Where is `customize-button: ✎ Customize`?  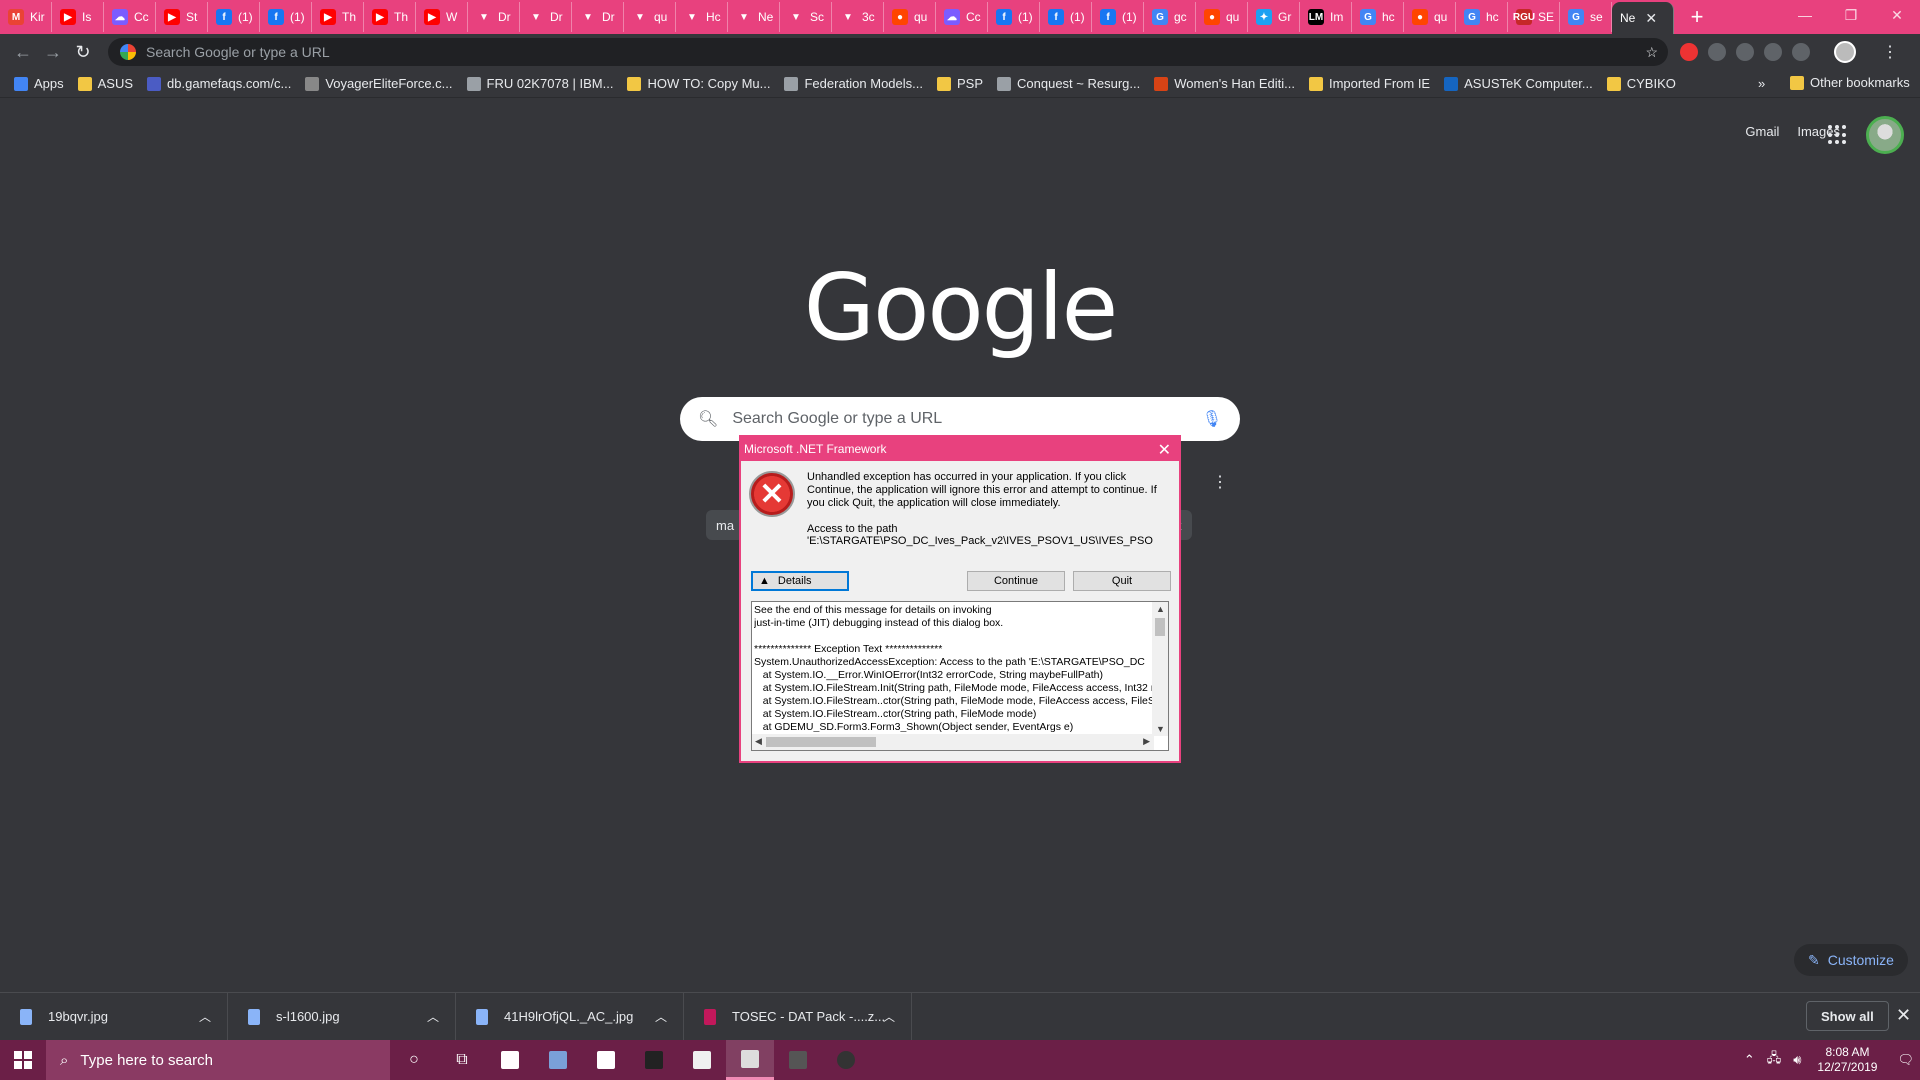 customize-button: ✎ Customize is located at coordinates (1851, 960).